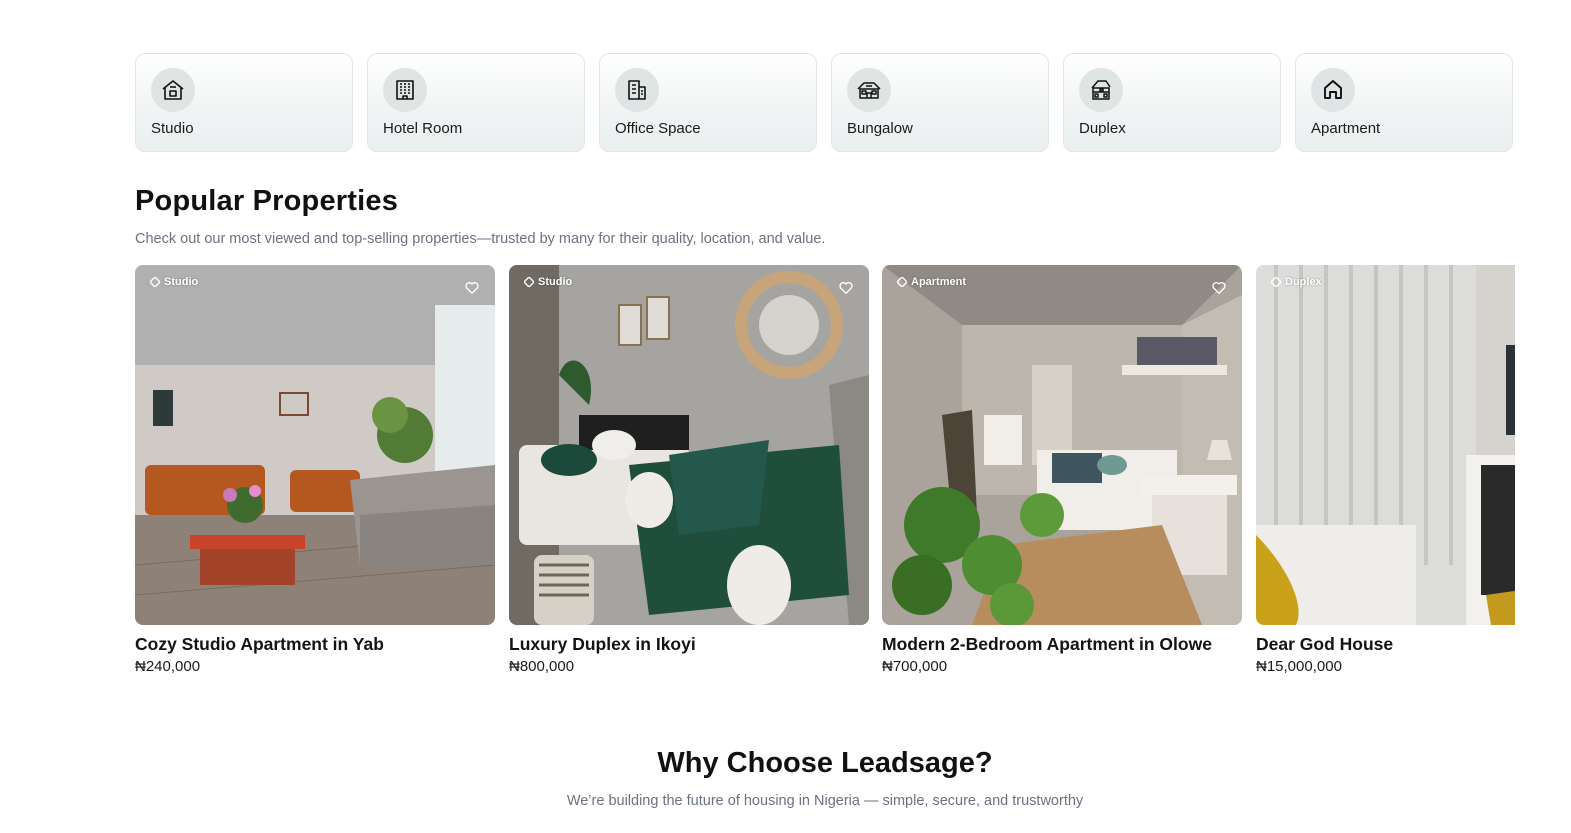  I want to click on bedroom-photo, so click(689, 445).